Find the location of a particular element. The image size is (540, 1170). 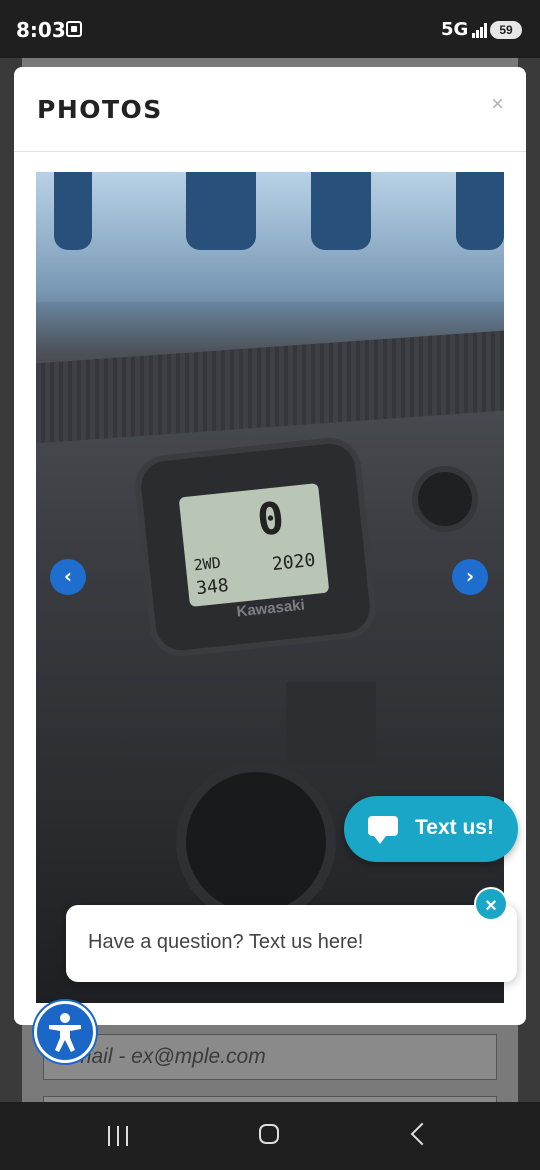

dashboard-upper is located at coordinates (270, 387).